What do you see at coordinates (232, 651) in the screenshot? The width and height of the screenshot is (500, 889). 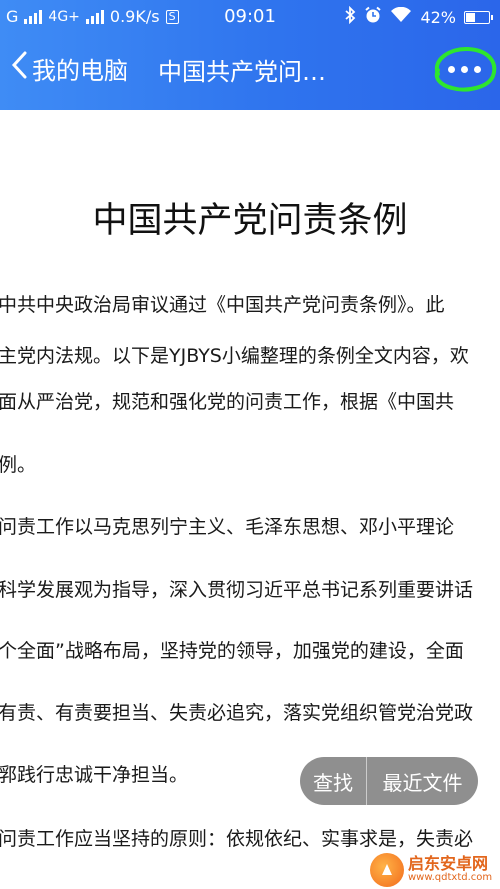 I see `document-line: 个全面”战略布局，坚持党的领导，加强党的建设，全面` at bounding box center [232, 651].